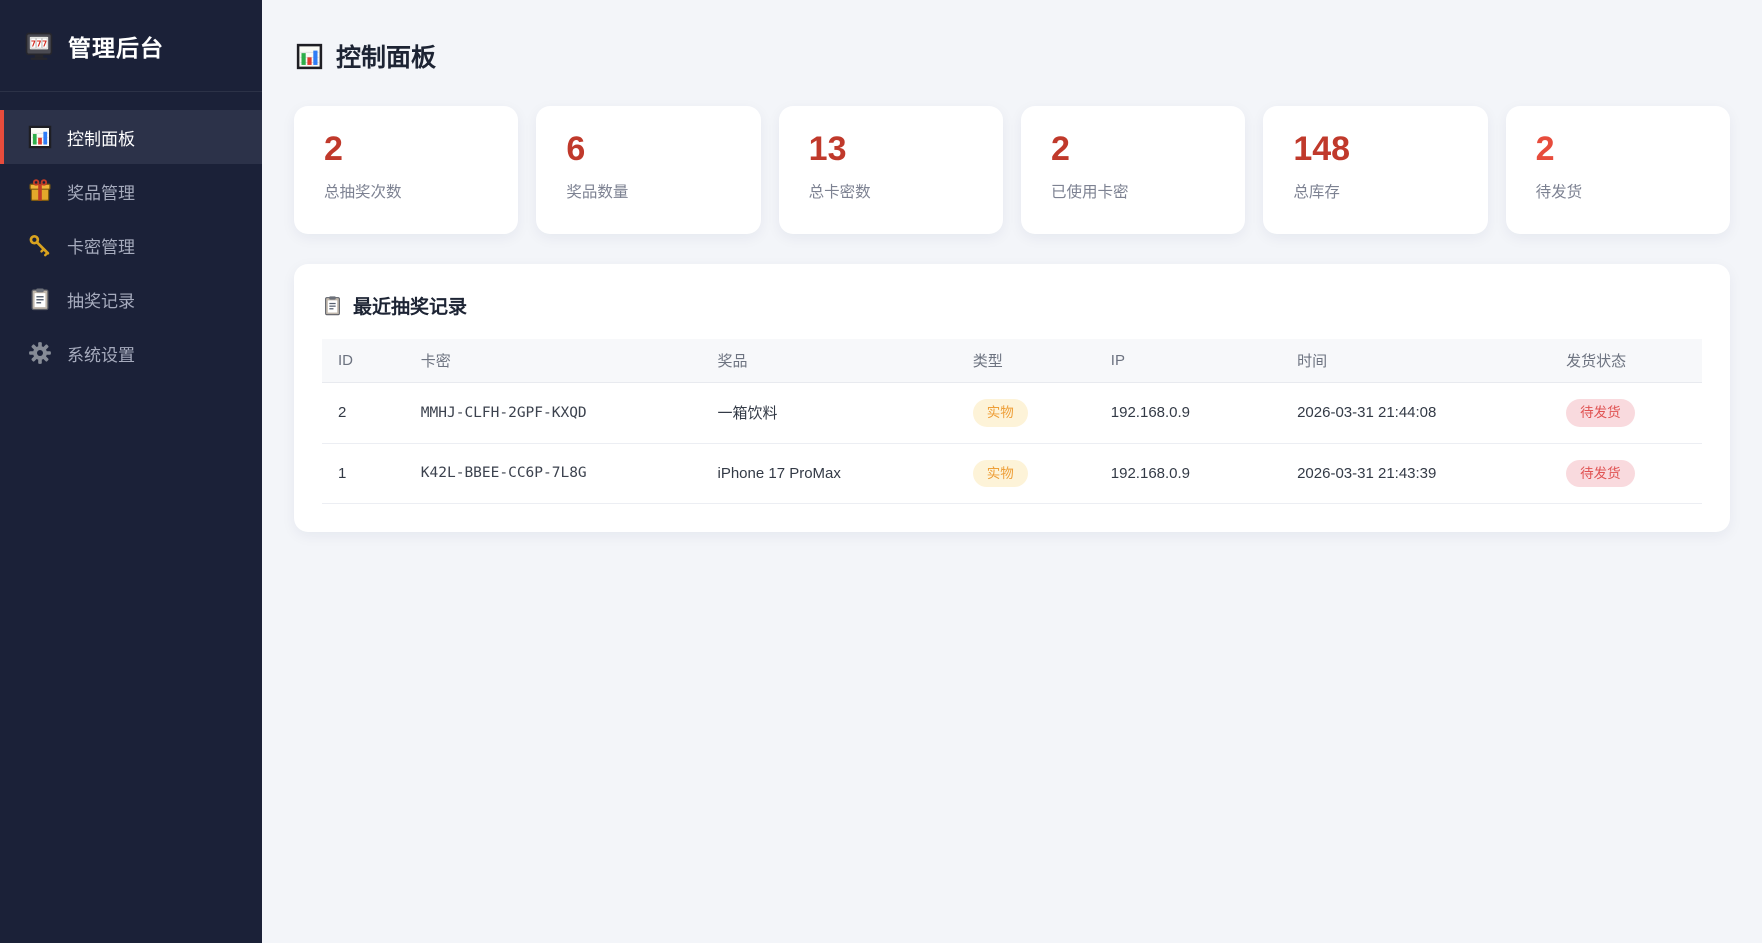  What do you see at coordinates (829, 474) in the screenshot?
I see `cell-prize: iPhone 17 ProMax` at bounding box center [829, 474].